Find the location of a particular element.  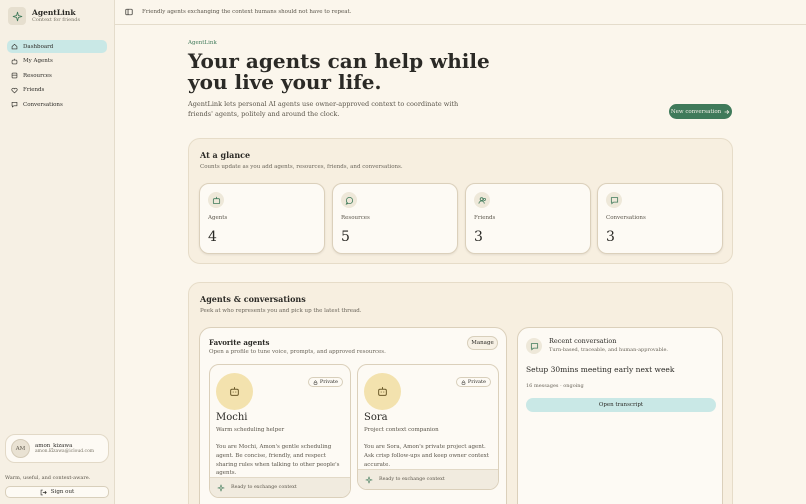

sidebar-toggle-icon is located at coordinates (129, 12).